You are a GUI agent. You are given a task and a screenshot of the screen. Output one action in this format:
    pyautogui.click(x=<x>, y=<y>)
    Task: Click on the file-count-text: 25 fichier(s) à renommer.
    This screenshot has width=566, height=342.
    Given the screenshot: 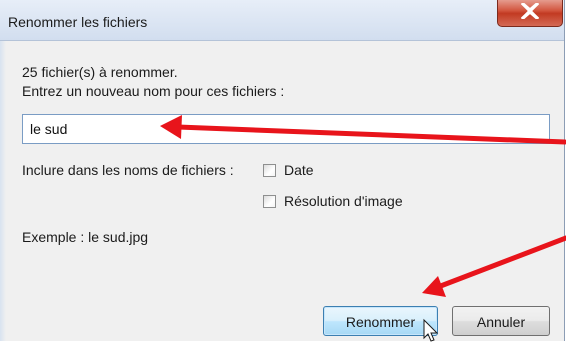 What is the action you would take?
    pyautogui.click(x=100, y=72)
    